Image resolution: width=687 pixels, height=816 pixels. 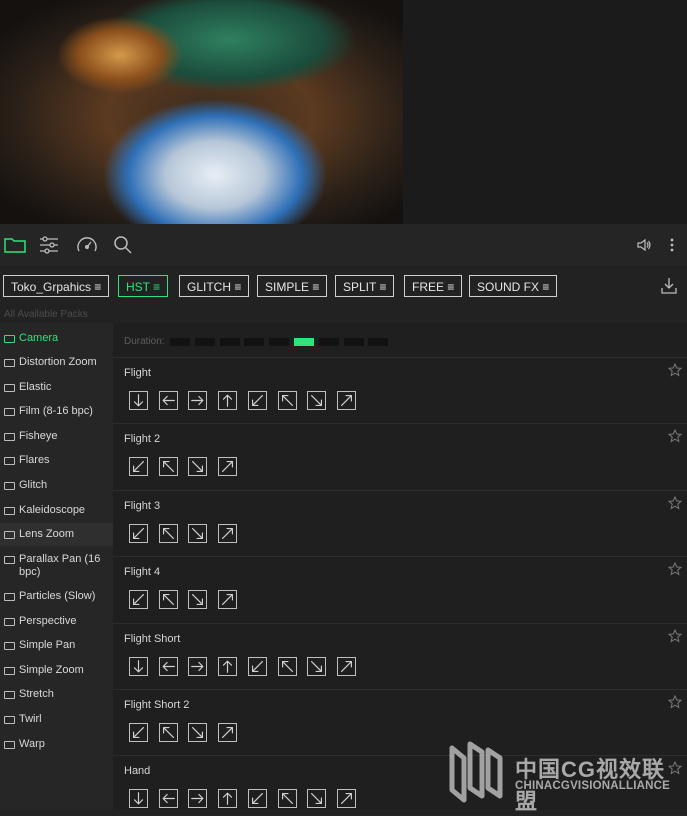 I want to click on pack-glitch: GLITCH ≡, so click(x=214, y=286).